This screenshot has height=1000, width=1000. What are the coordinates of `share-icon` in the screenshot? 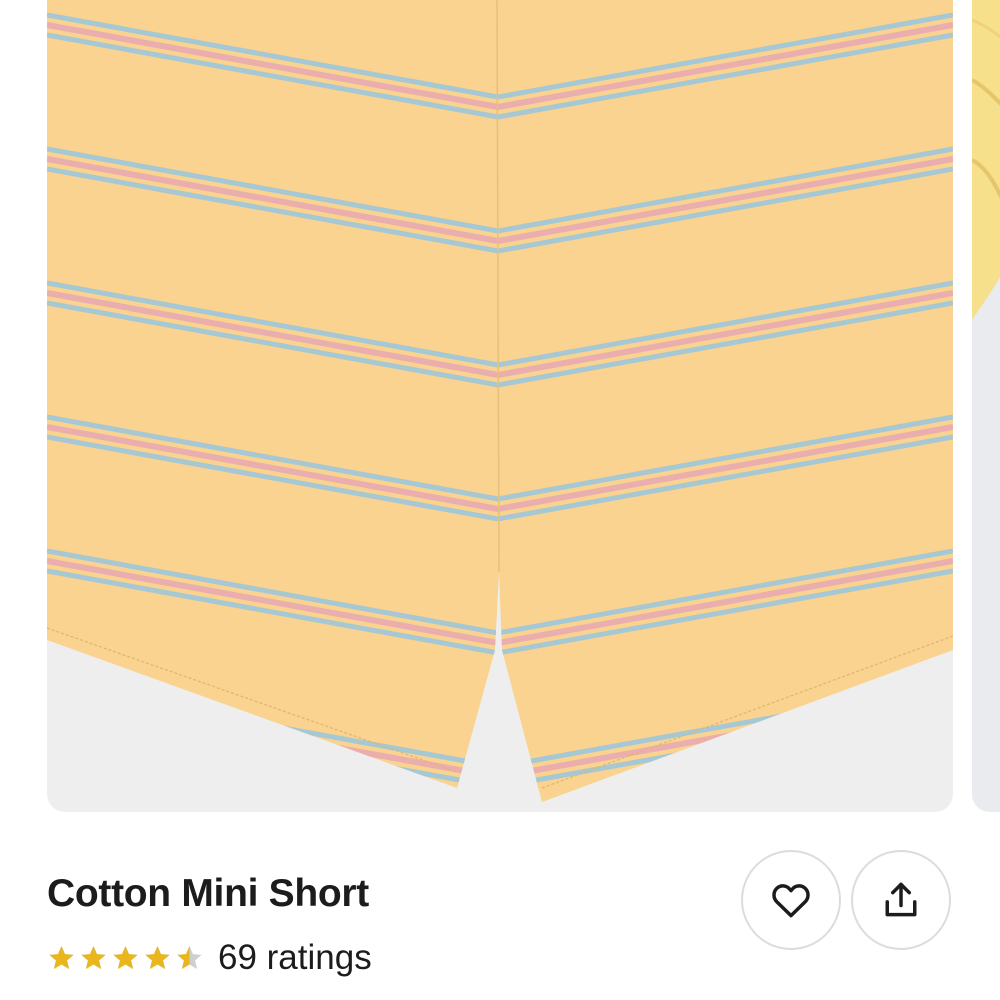 It's located at (901, 899).